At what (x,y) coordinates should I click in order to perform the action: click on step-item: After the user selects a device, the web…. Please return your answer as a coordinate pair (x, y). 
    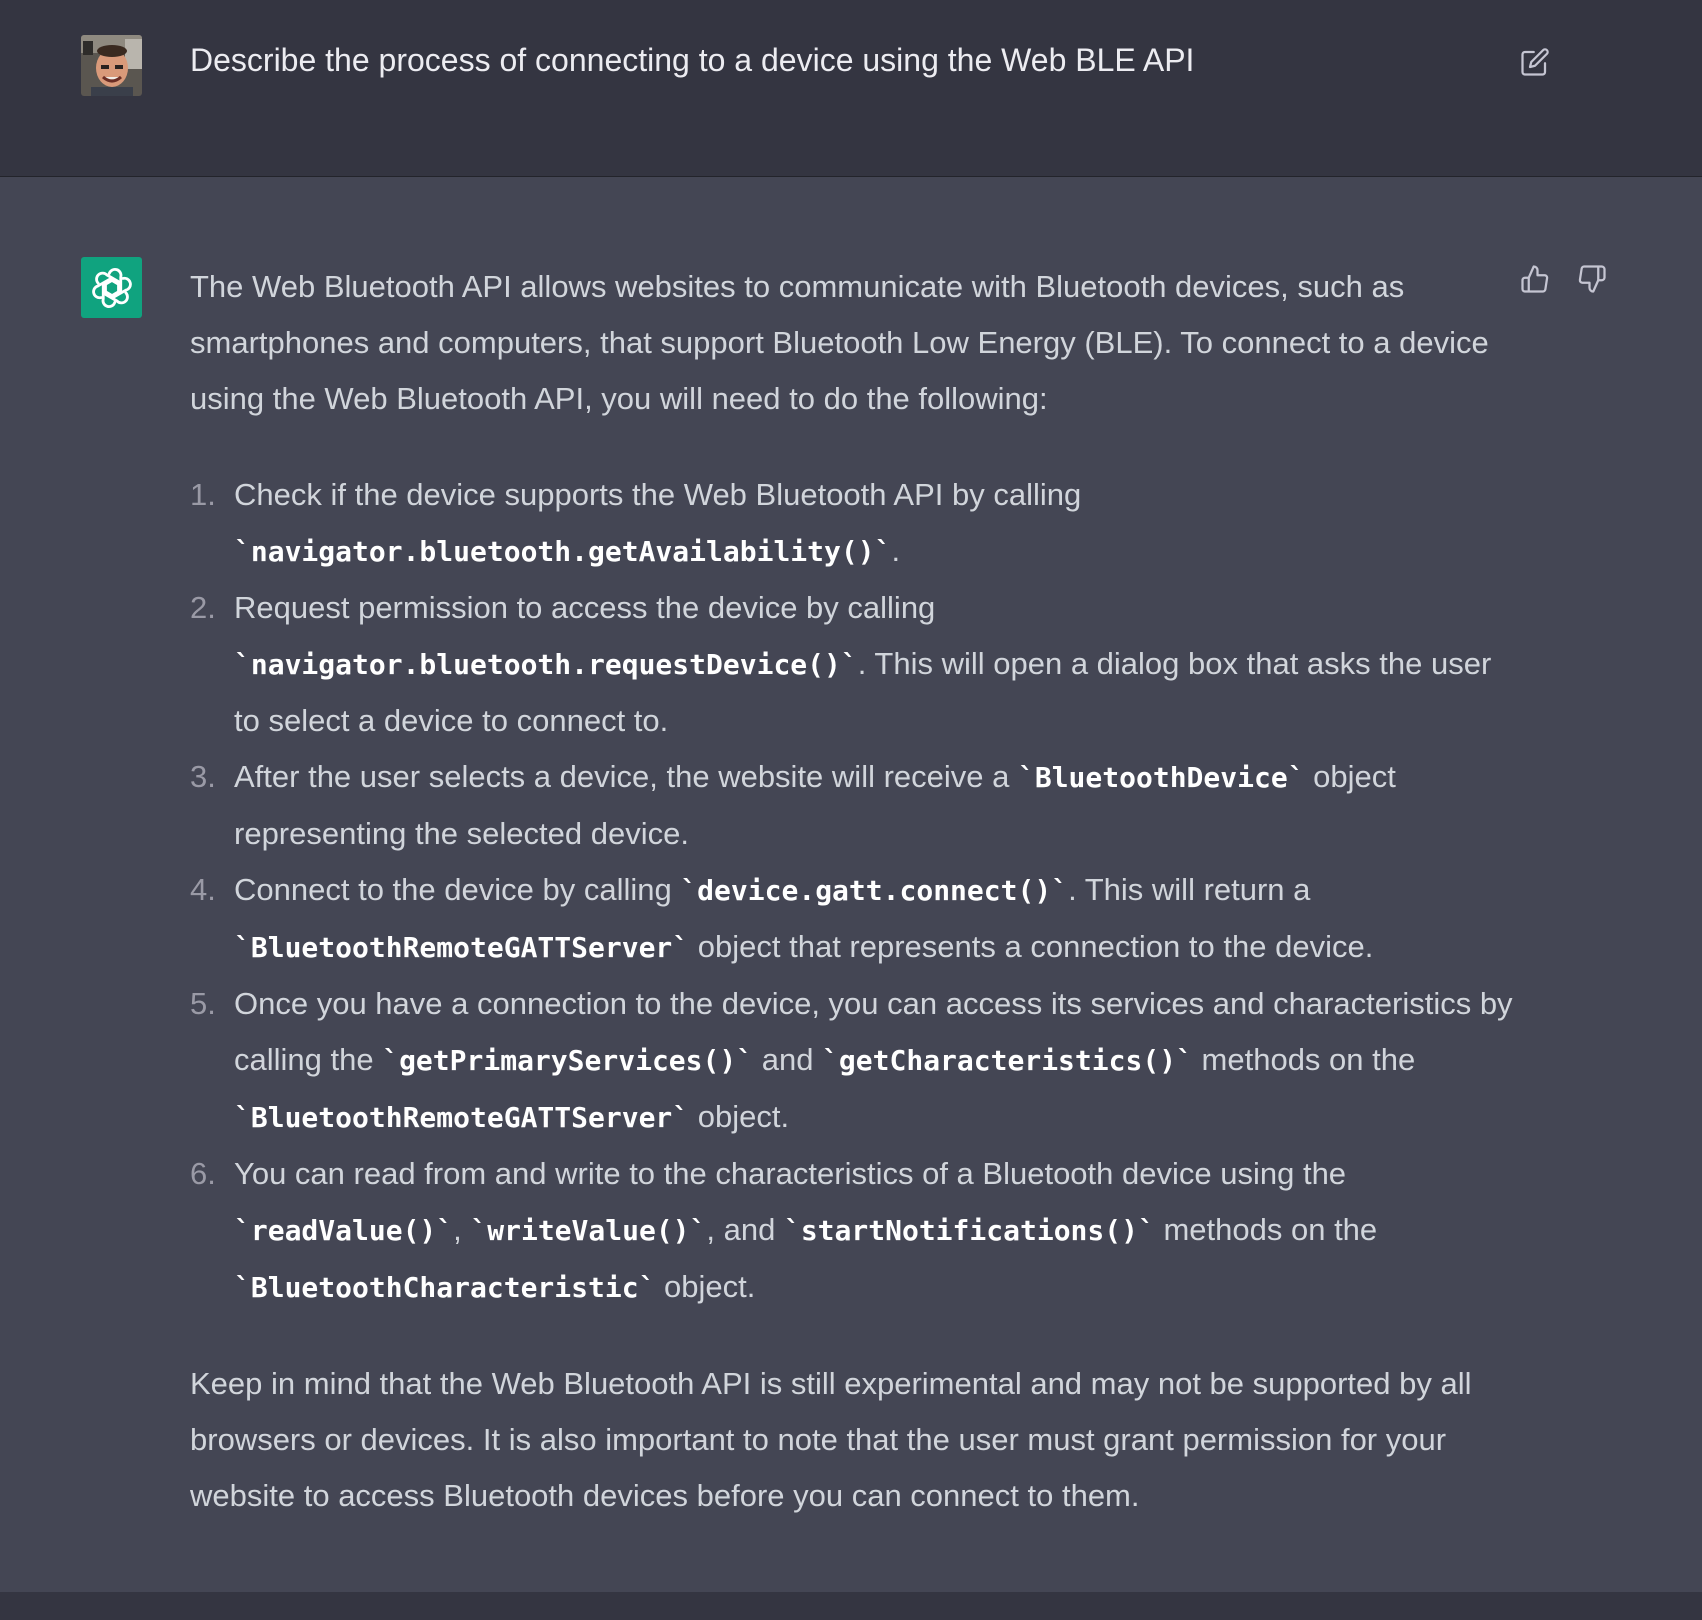
    Looking at the image, I should click on (855, 805).